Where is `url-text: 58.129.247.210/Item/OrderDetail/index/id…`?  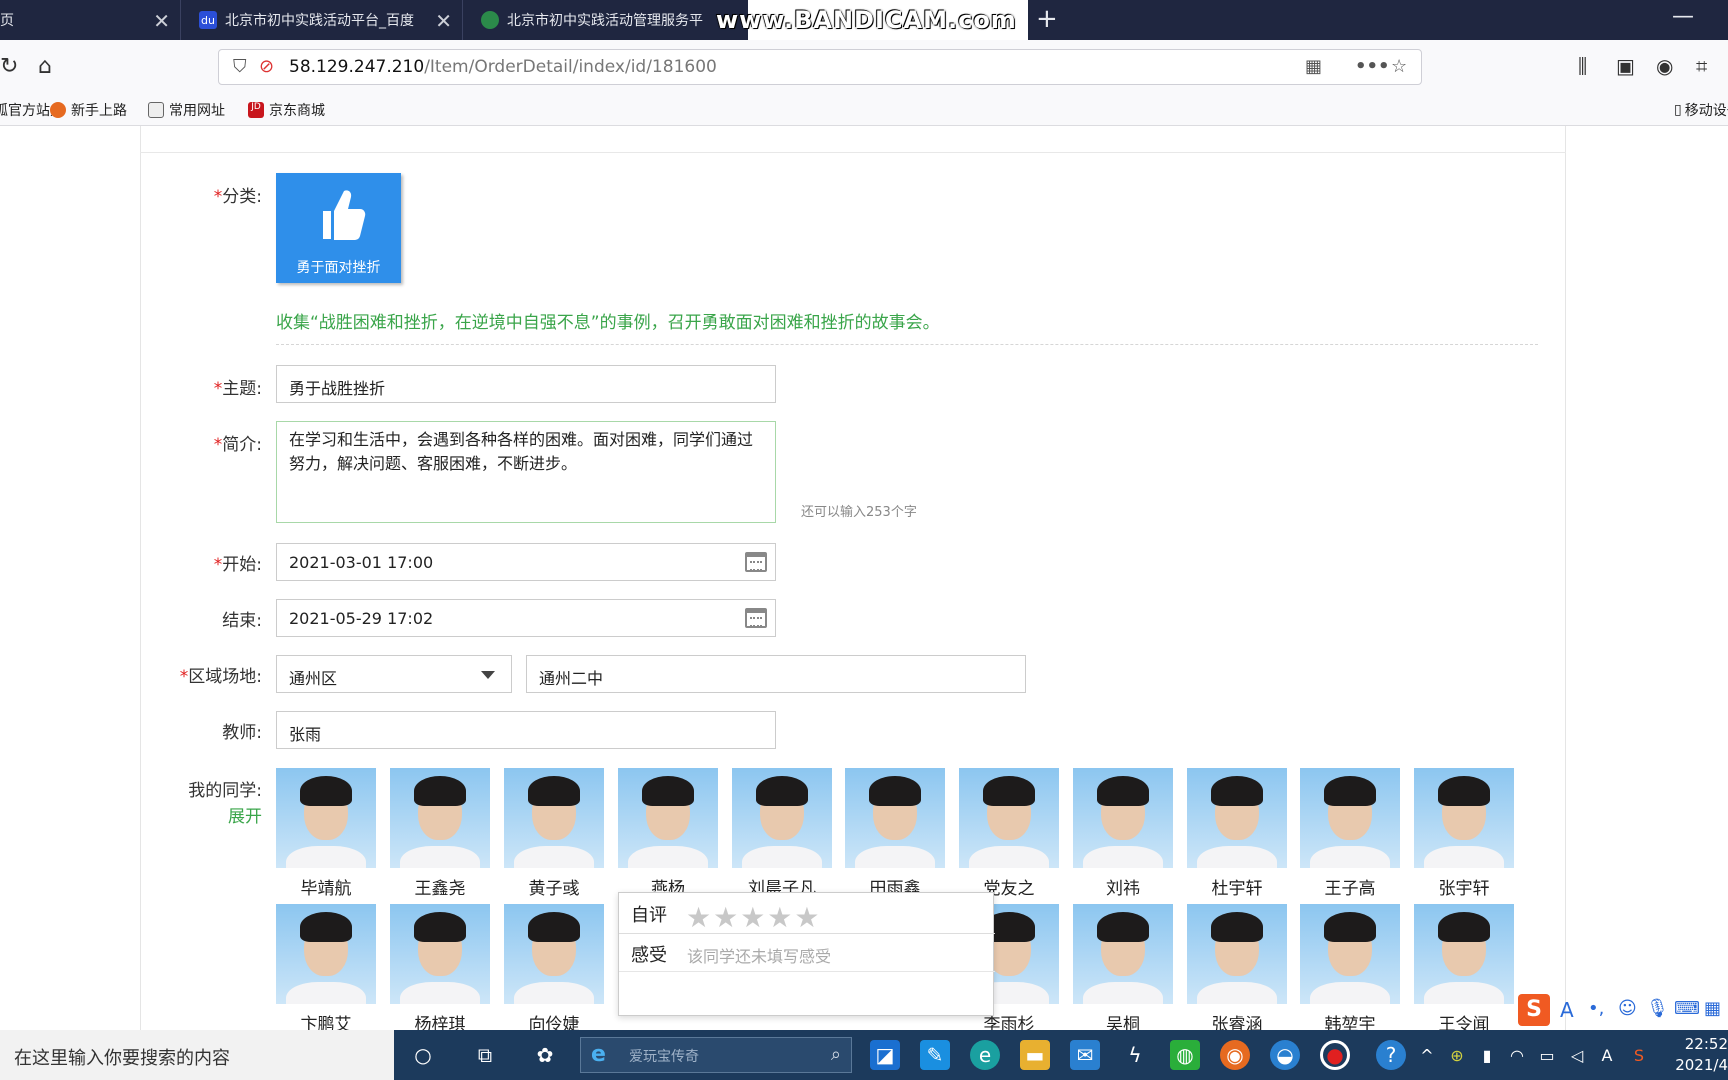 url-text: 58.129.247.210/Item/OrderDetail/index/id… is located at coordinates (503, 67).